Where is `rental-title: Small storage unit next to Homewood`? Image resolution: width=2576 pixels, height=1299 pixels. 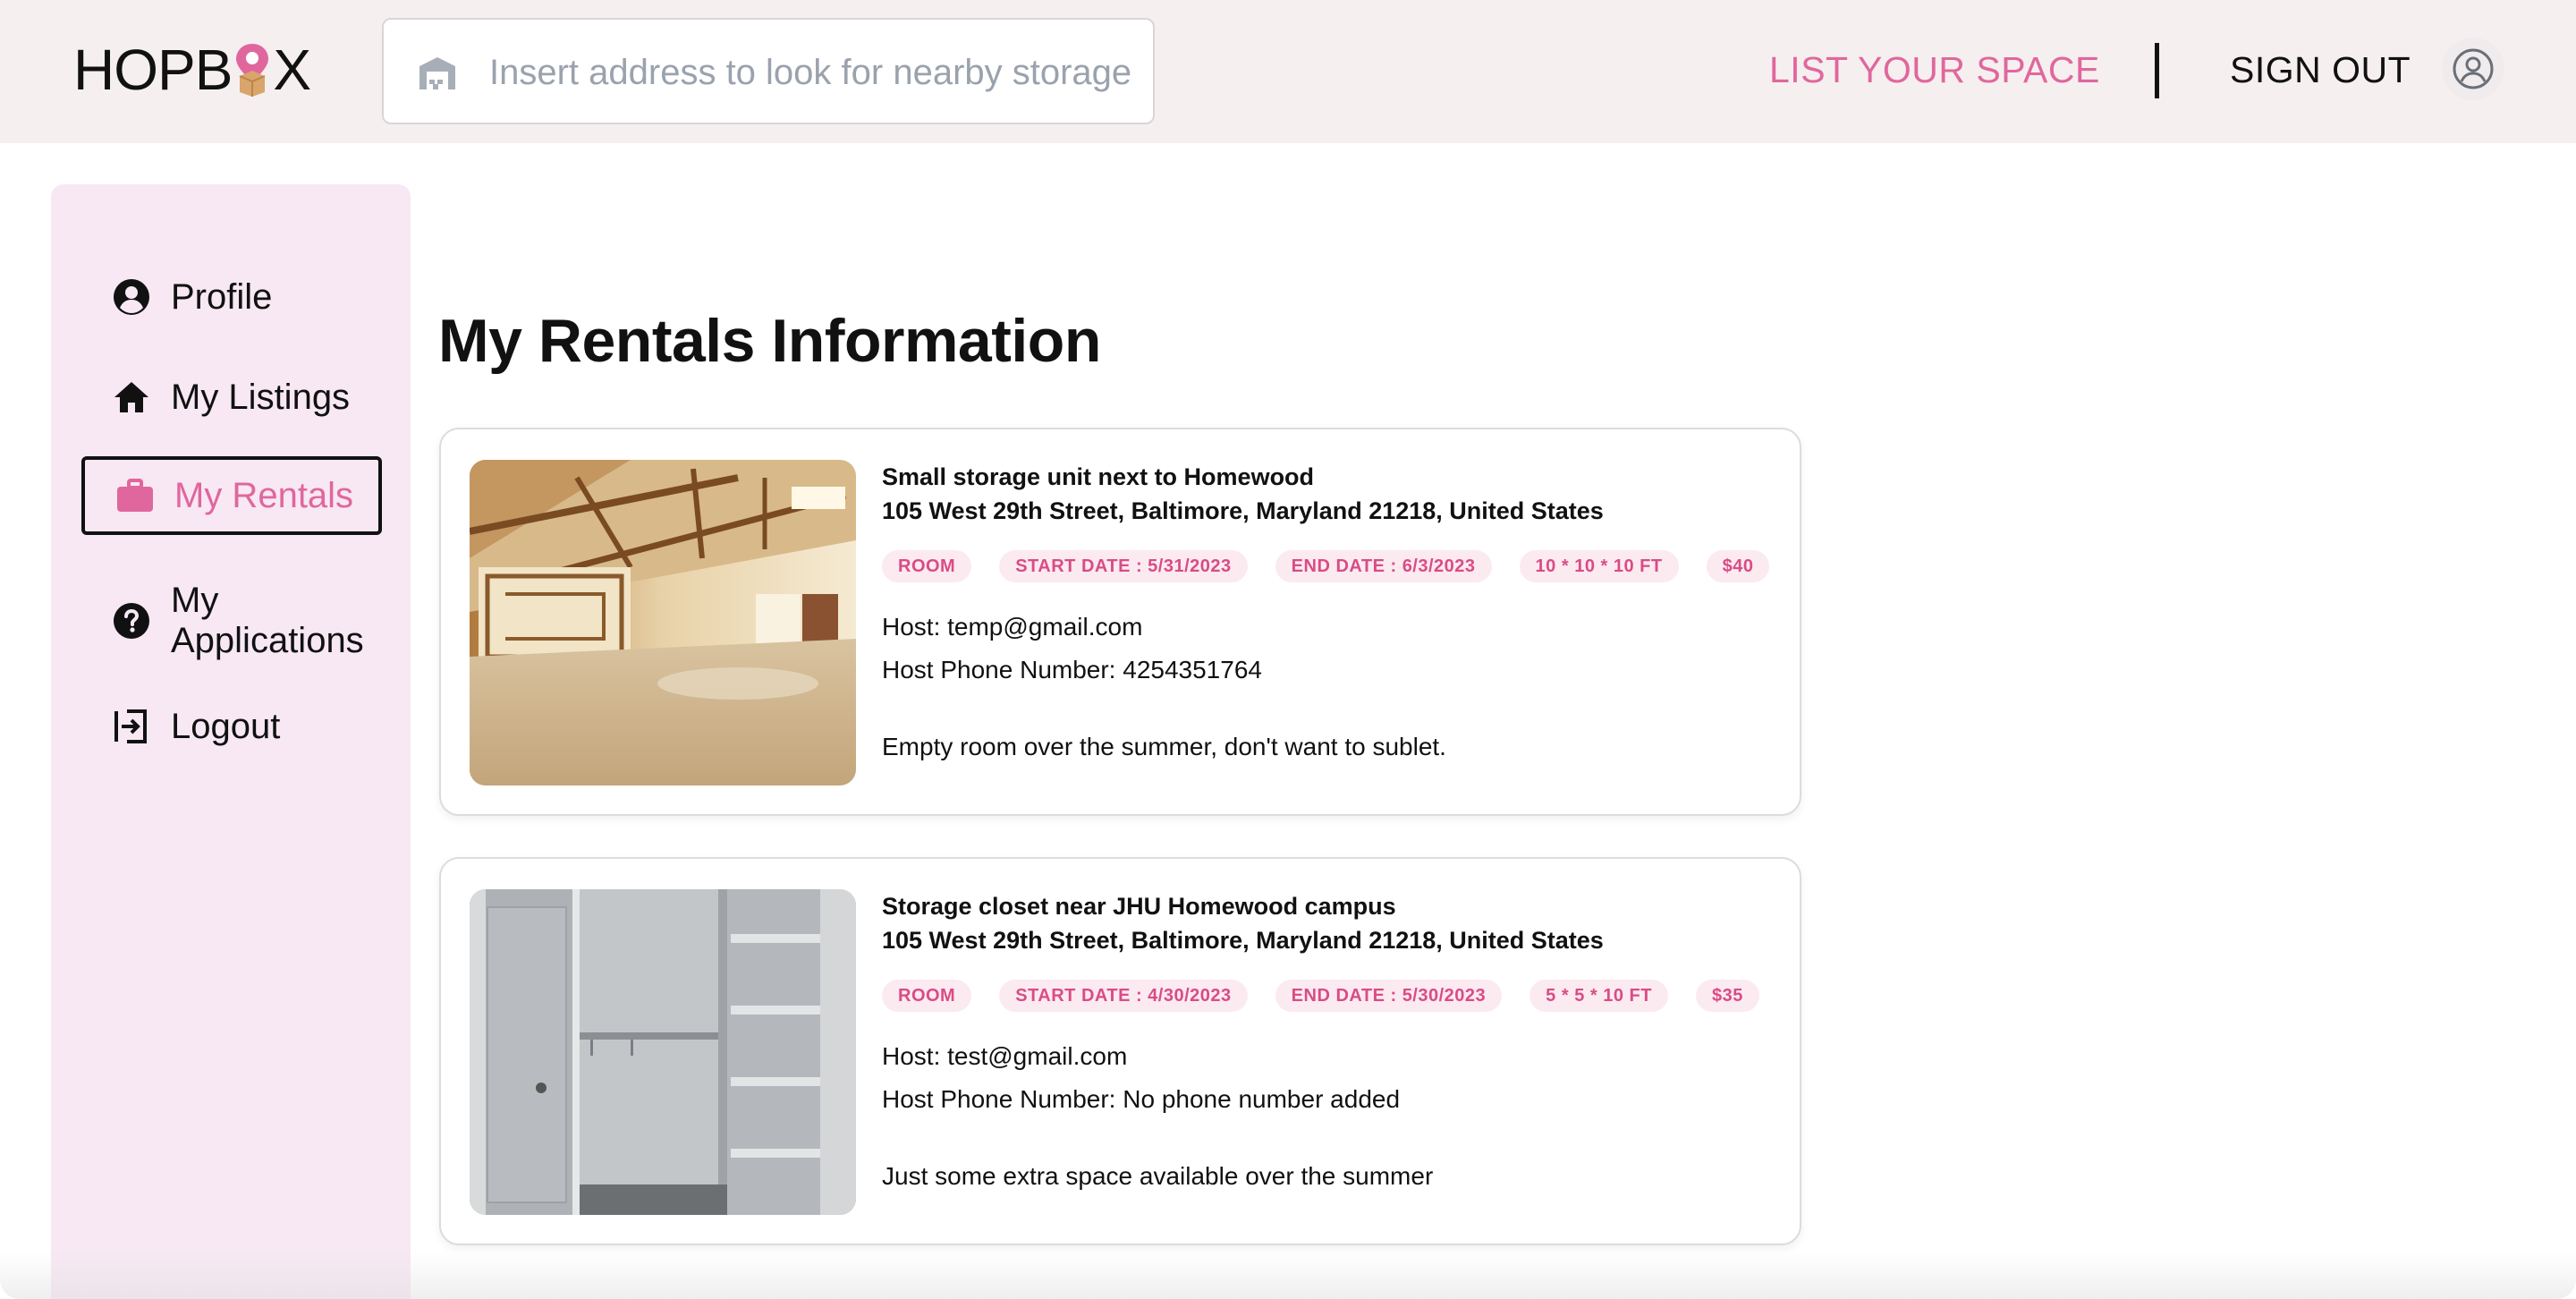
rental-title: Small storage unit next to Homewood is located at coordinates (1098, 476).